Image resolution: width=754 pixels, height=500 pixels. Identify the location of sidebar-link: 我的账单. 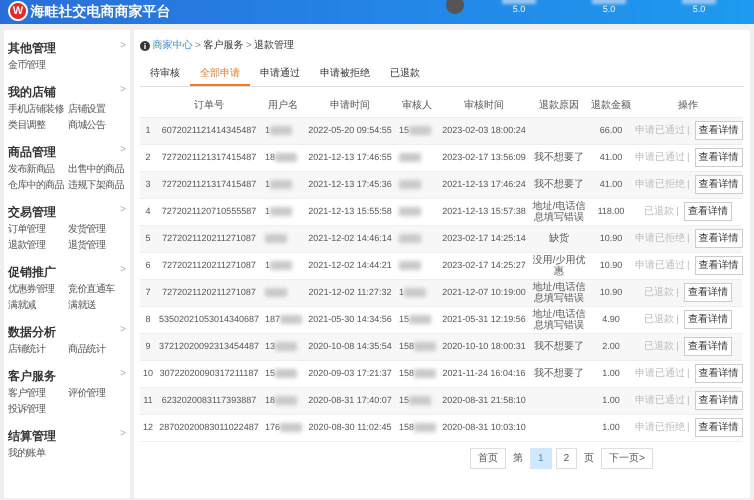
(37, 453).